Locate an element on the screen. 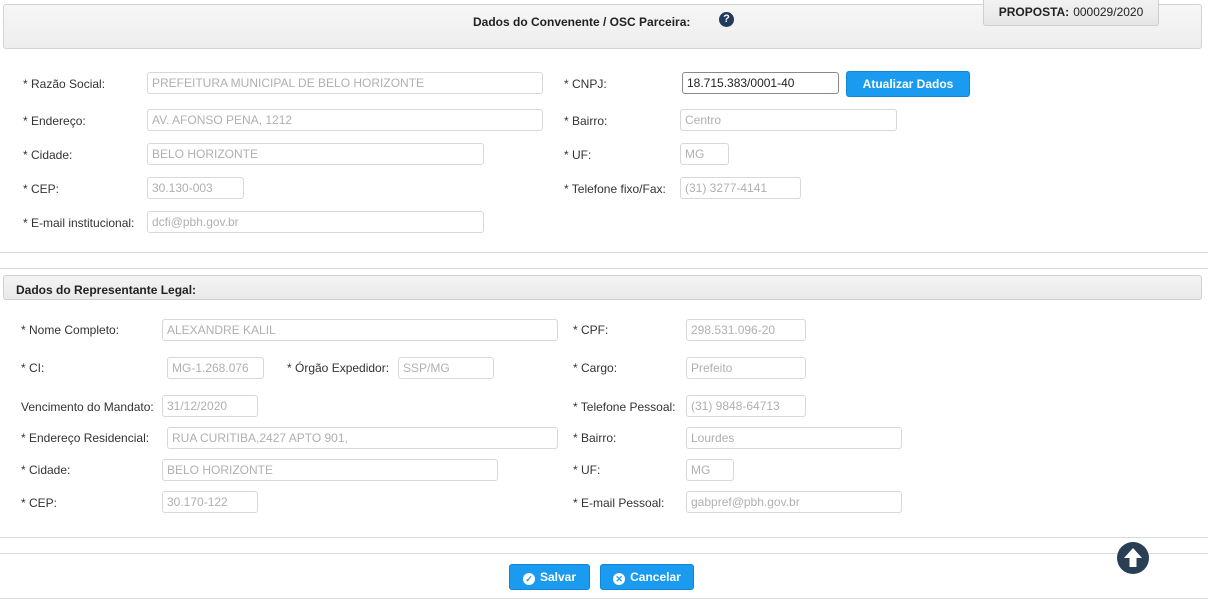 This screenshot has height=609, width=1208. cep-field: 30.130-003 is located at coordinates (195, 188).